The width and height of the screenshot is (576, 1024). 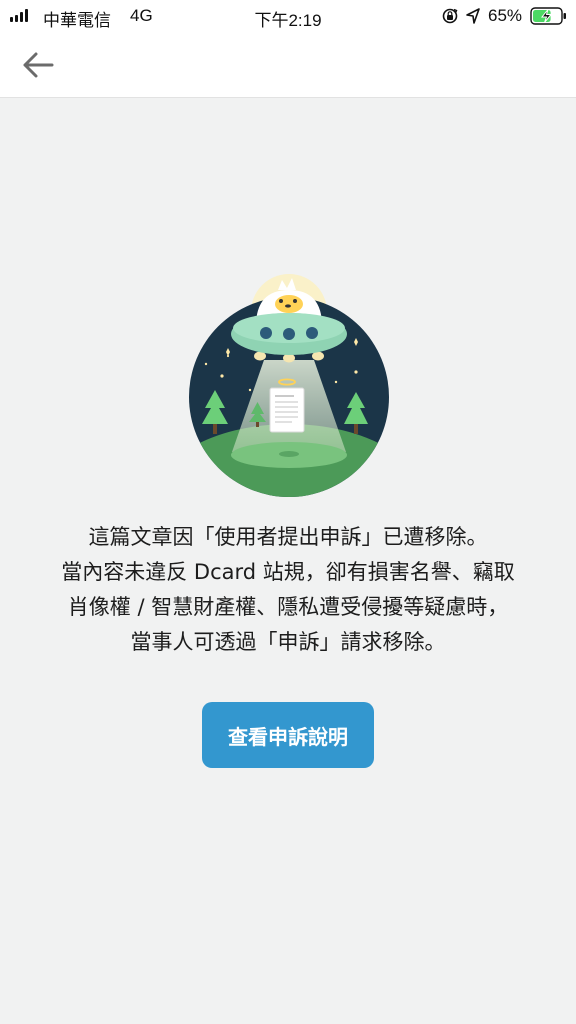 I want to click on view-appeal-info-button: 查看申訴說明, so click(x=288, y=735).